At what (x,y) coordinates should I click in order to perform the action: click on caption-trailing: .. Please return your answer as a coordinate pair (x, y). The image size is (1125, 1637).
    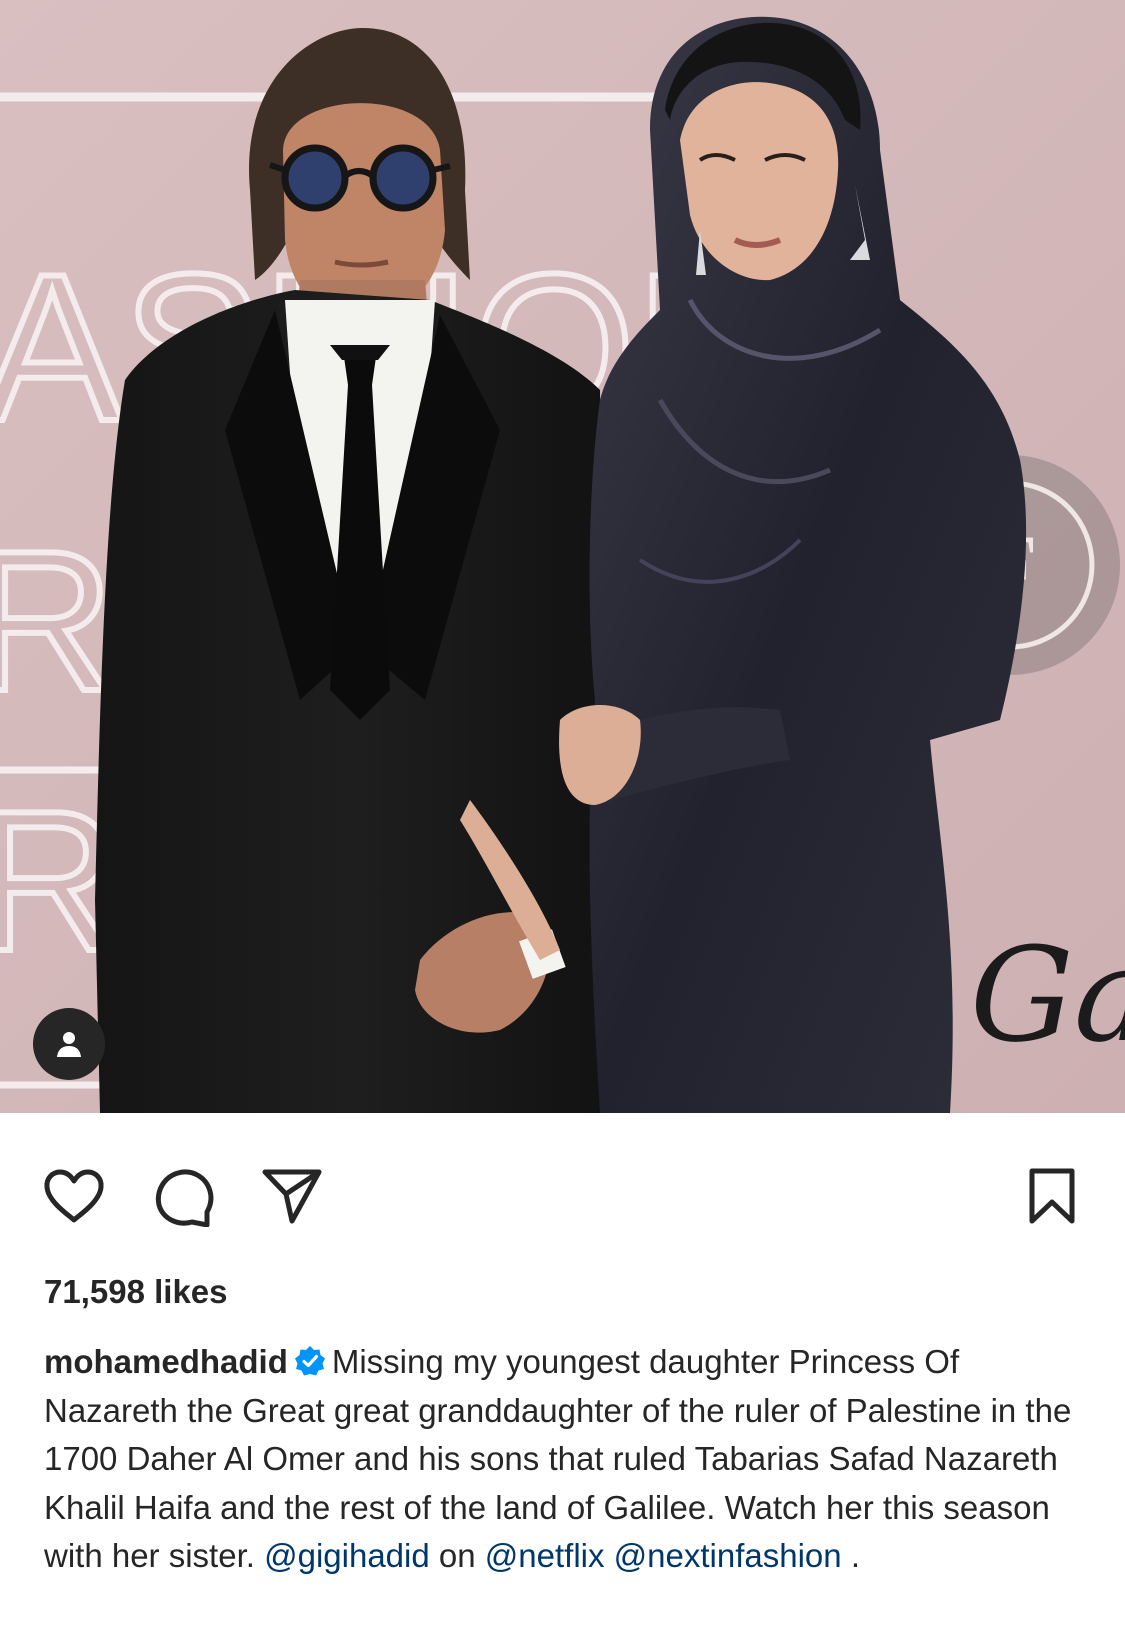
    Looking at the image, I should click on (855, 1555).